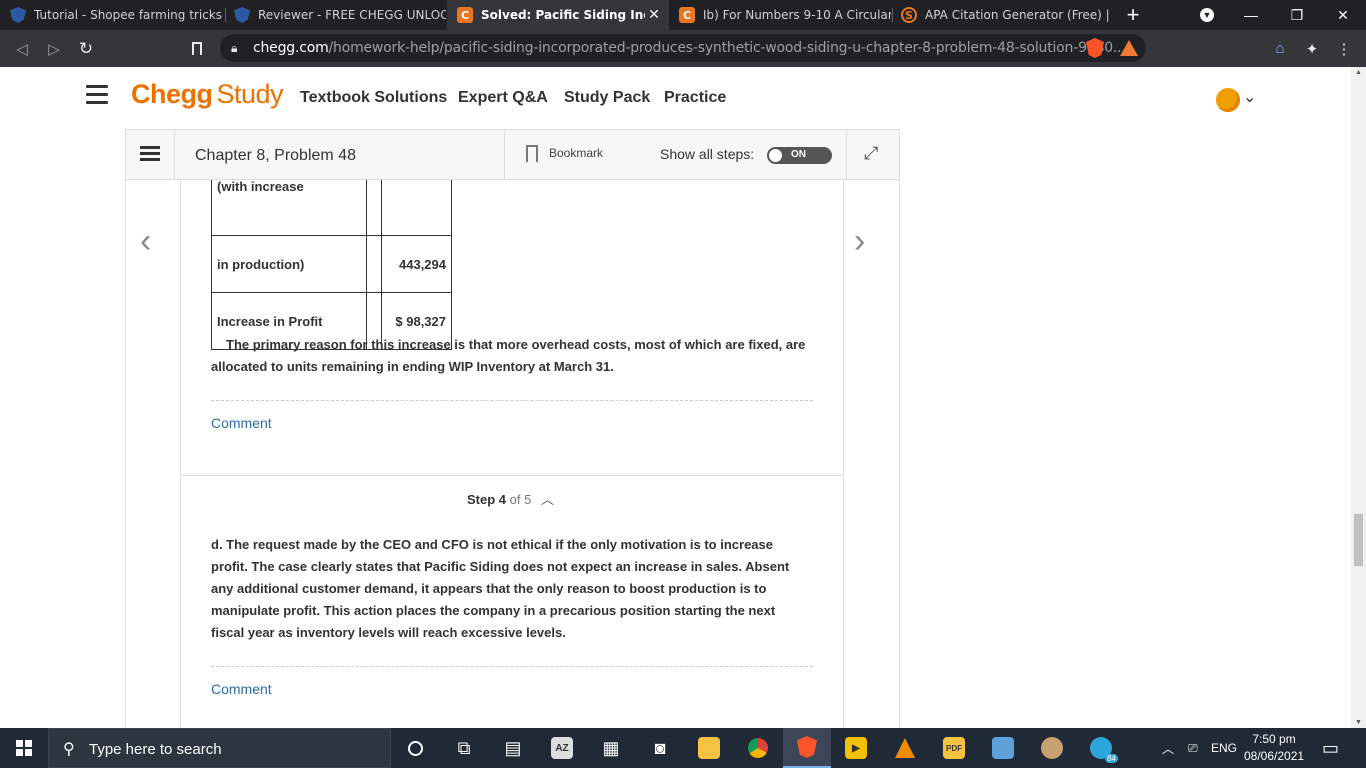 The width and height of the screenshot is (1366, 768). Describe the element at coordinates (1274, 748) in the screenshot. I see `taskbar-clock: 7:50 pm 08/06/2021` at that location.